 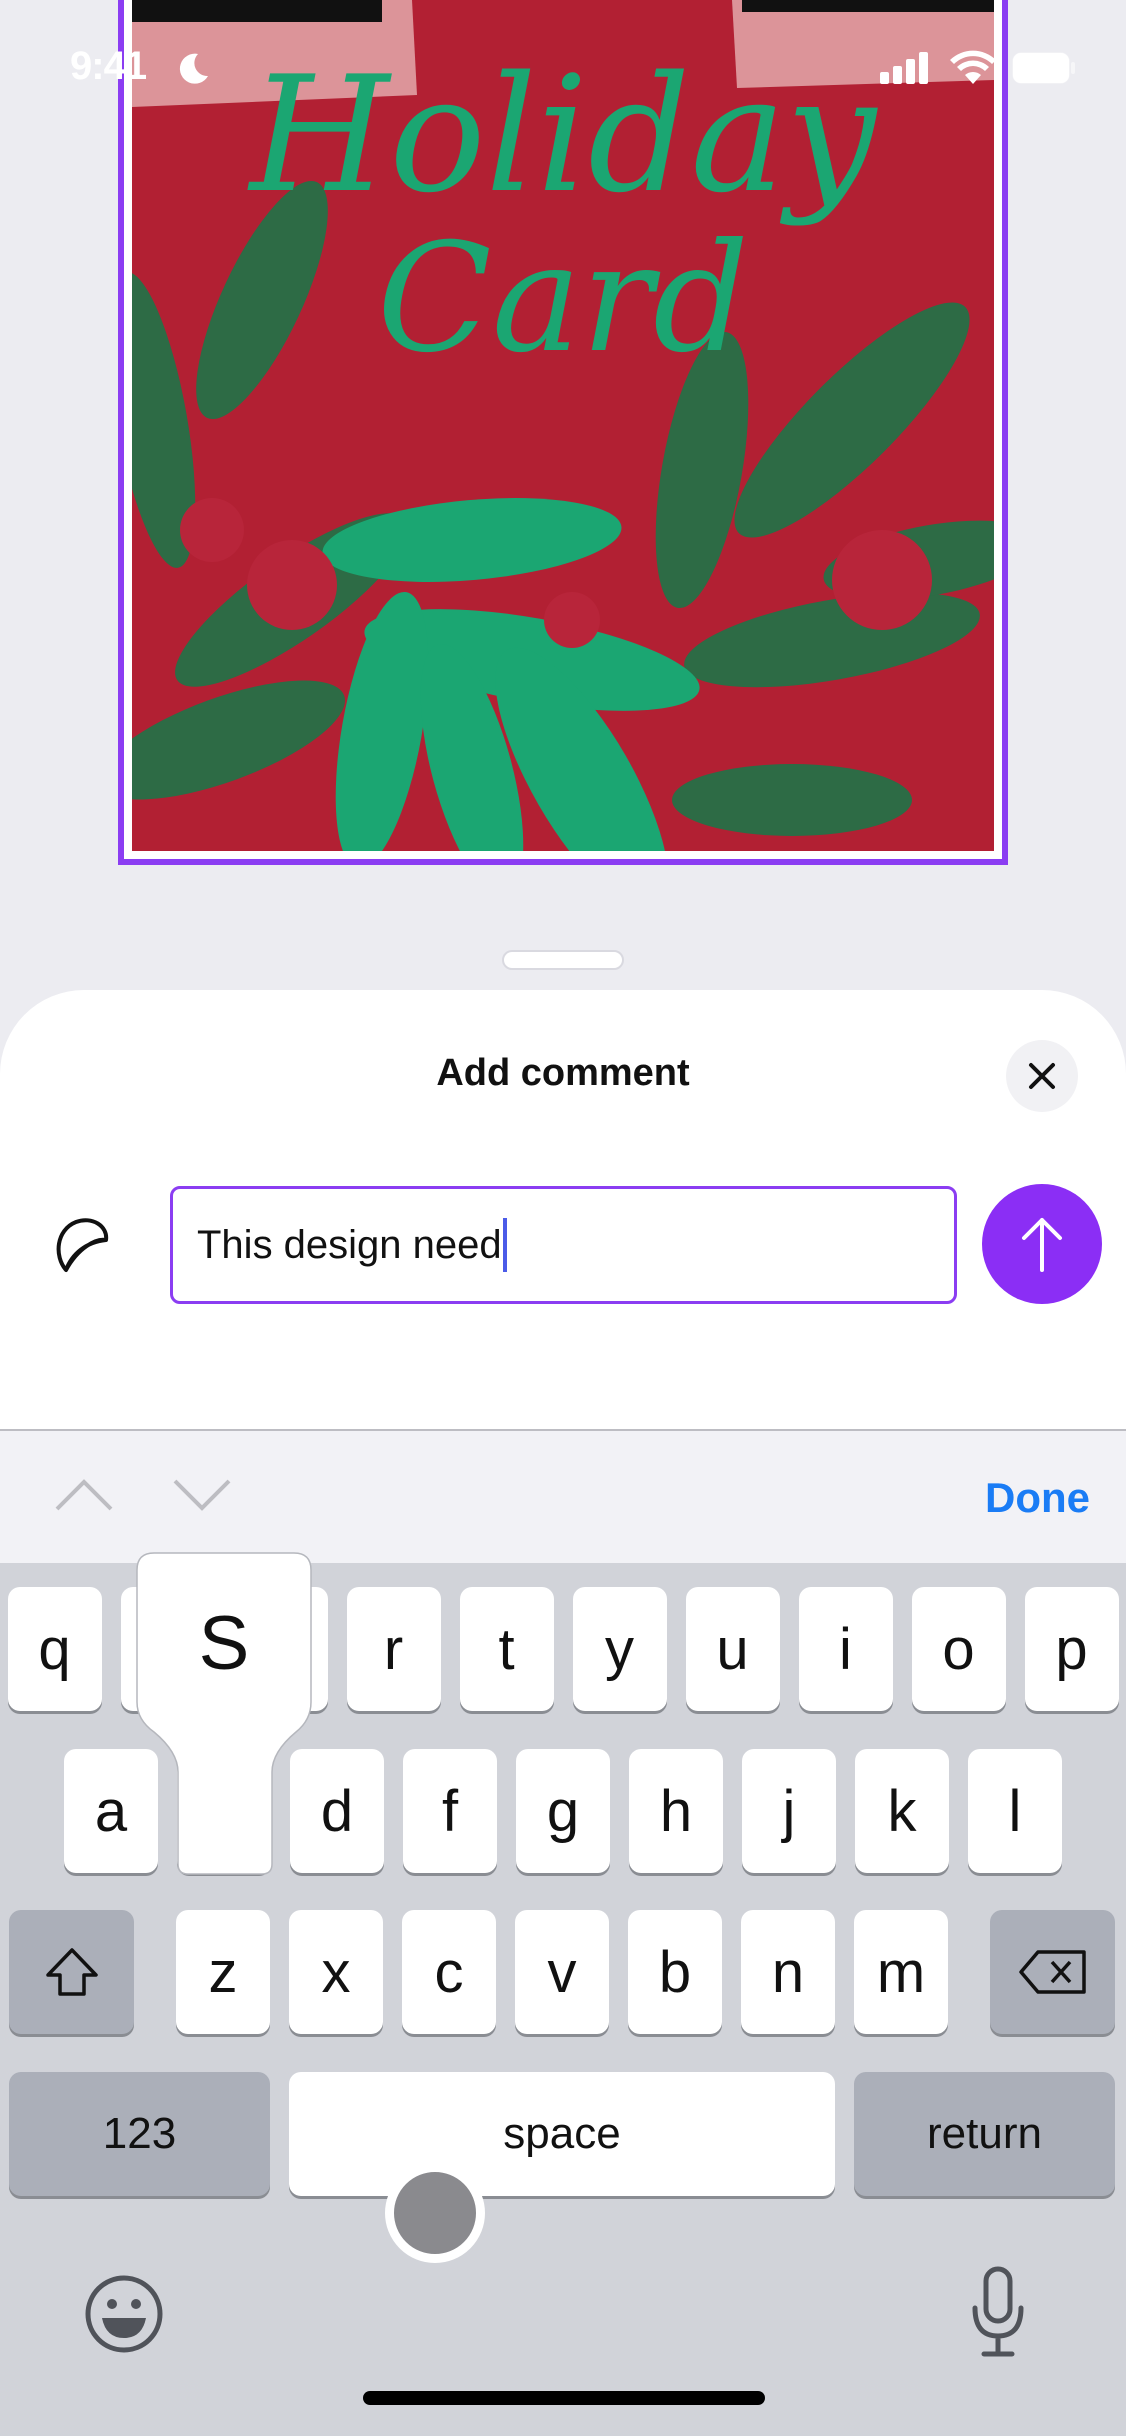 I want to click on key-m: m, so click(x=901, y=1972).